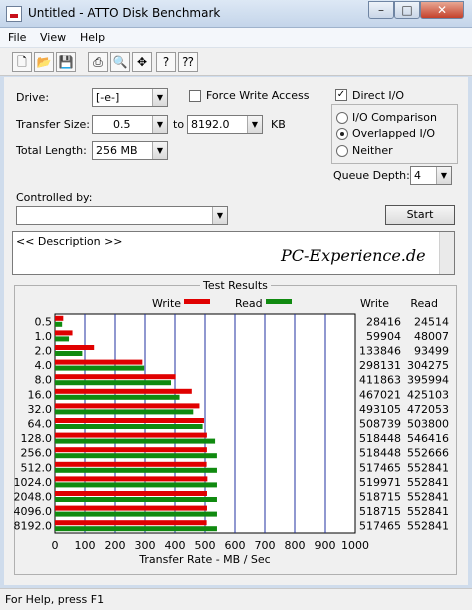 The image size is (472, 610). I want to click on x-tick-label: 1000, so click(355, 545).